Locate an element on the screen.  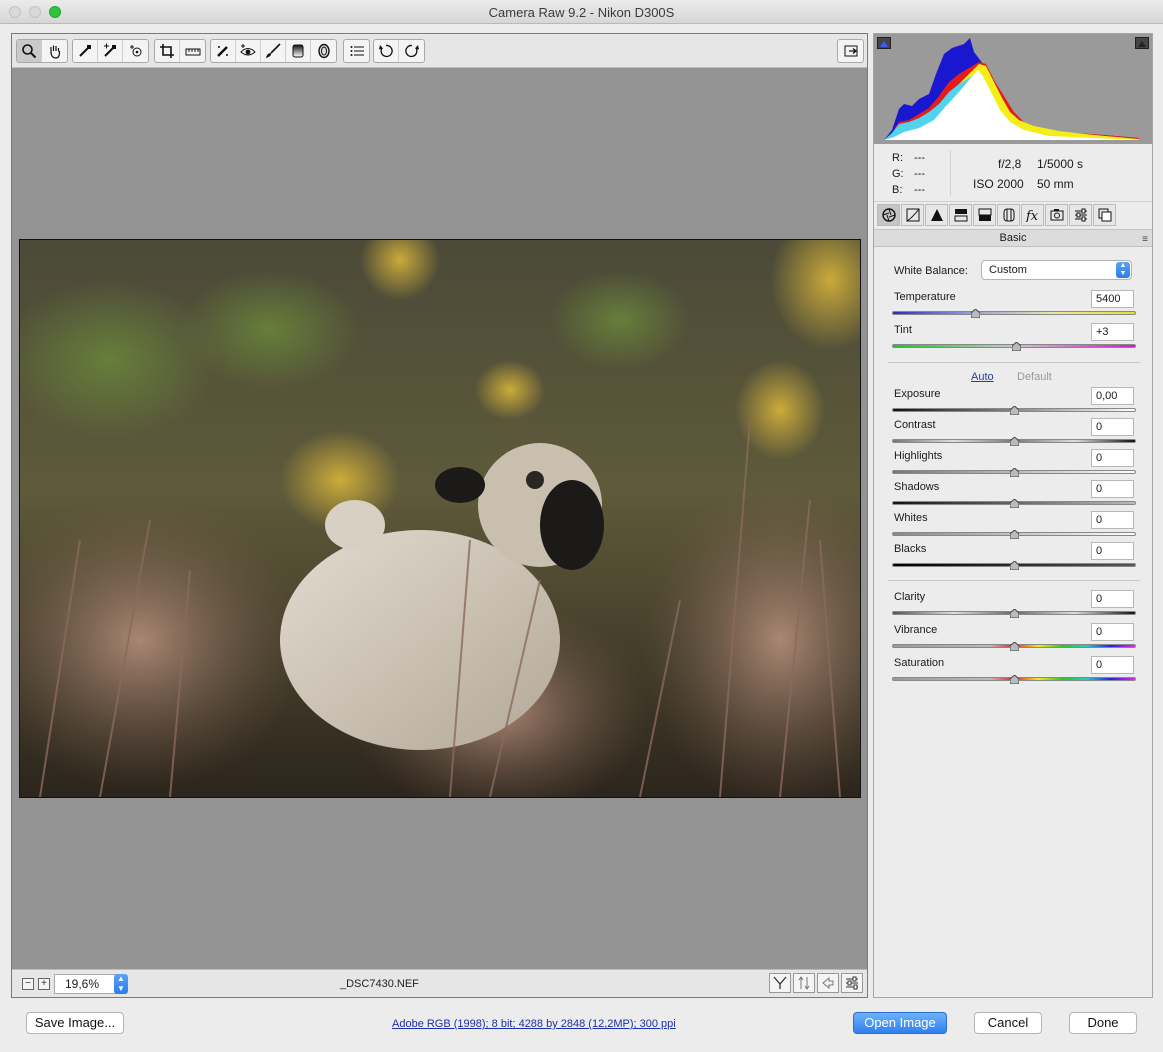
tab-lens-corrections is located at coordinates (1008, 215).